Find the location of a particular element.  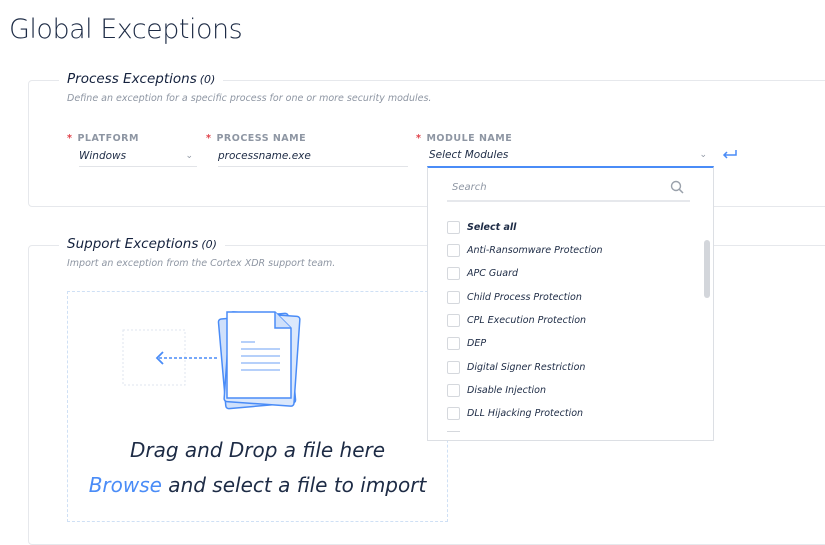

platform-label: * PLATFORM is located at coordinates (103, 138).